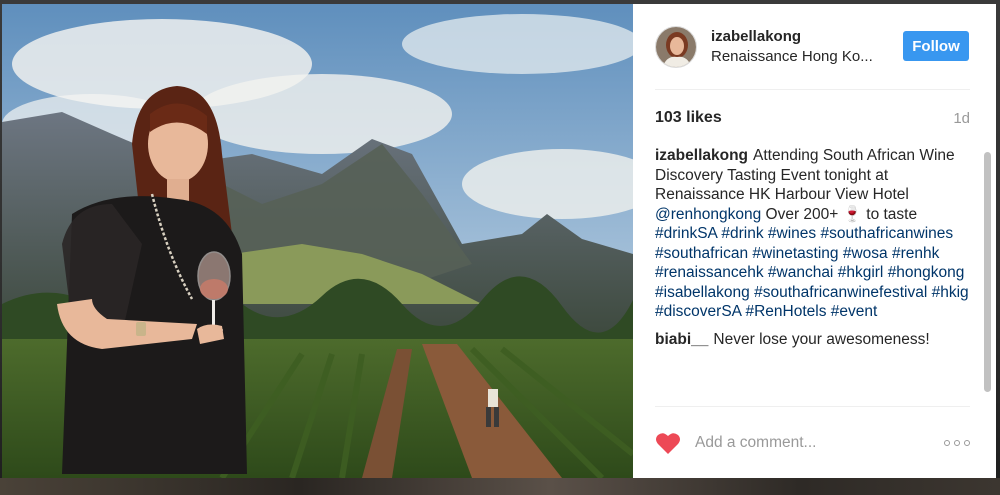 Image resolution: width=1000 pixels, height=495 pixels. I want to click on author-username: izabellakong, so click(792, 37).